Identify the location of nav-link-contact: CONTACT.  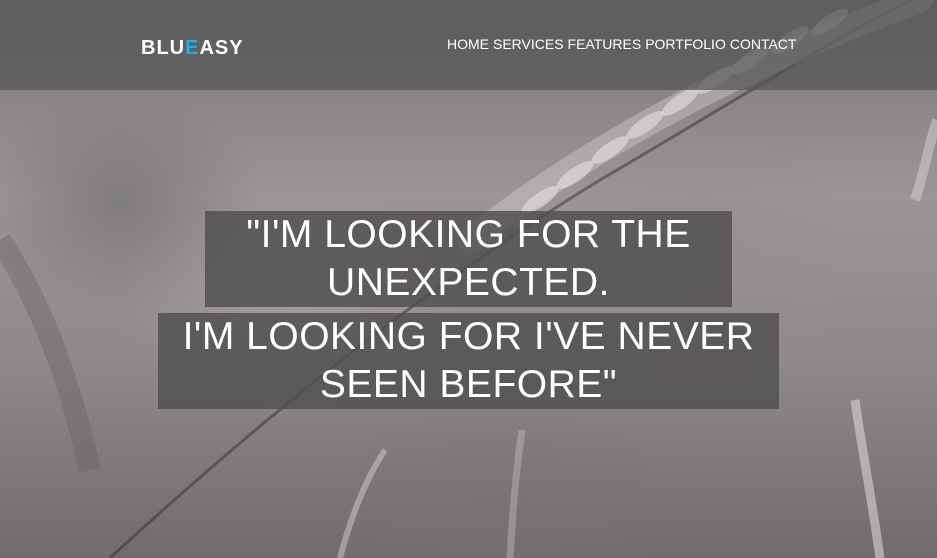
(763, 44).